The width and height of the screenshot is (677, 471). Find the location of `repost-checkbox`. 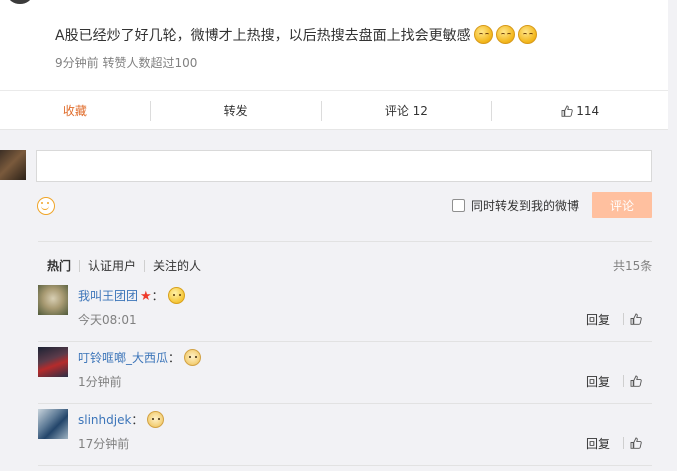

repost-checkbox is located at coordinates (458, 205).